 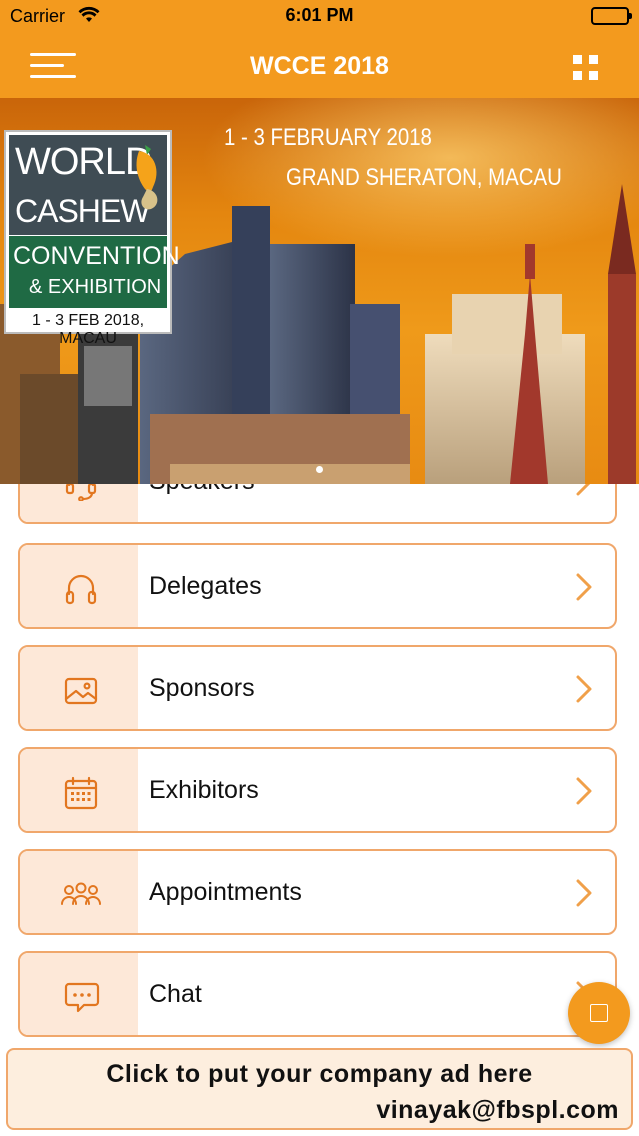 I want to click on menu-item-appointments: Appointments, so click(x=317, y=892).